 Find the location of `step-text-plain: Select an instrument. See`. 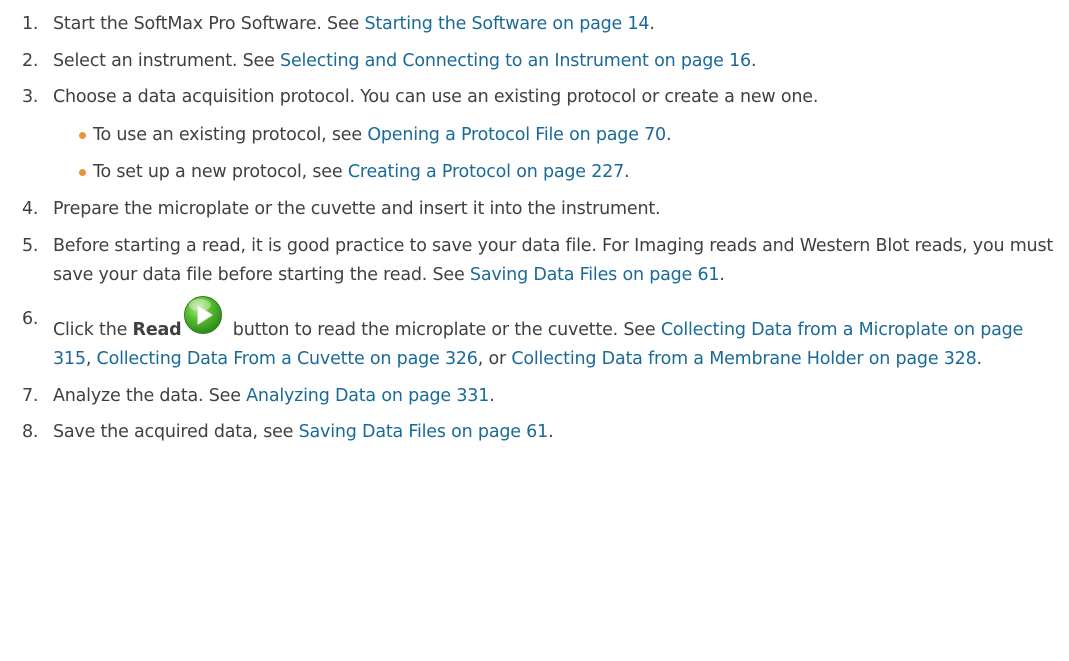

step-text-plain: Select an instrument. See is located at coordinates (167, 60).